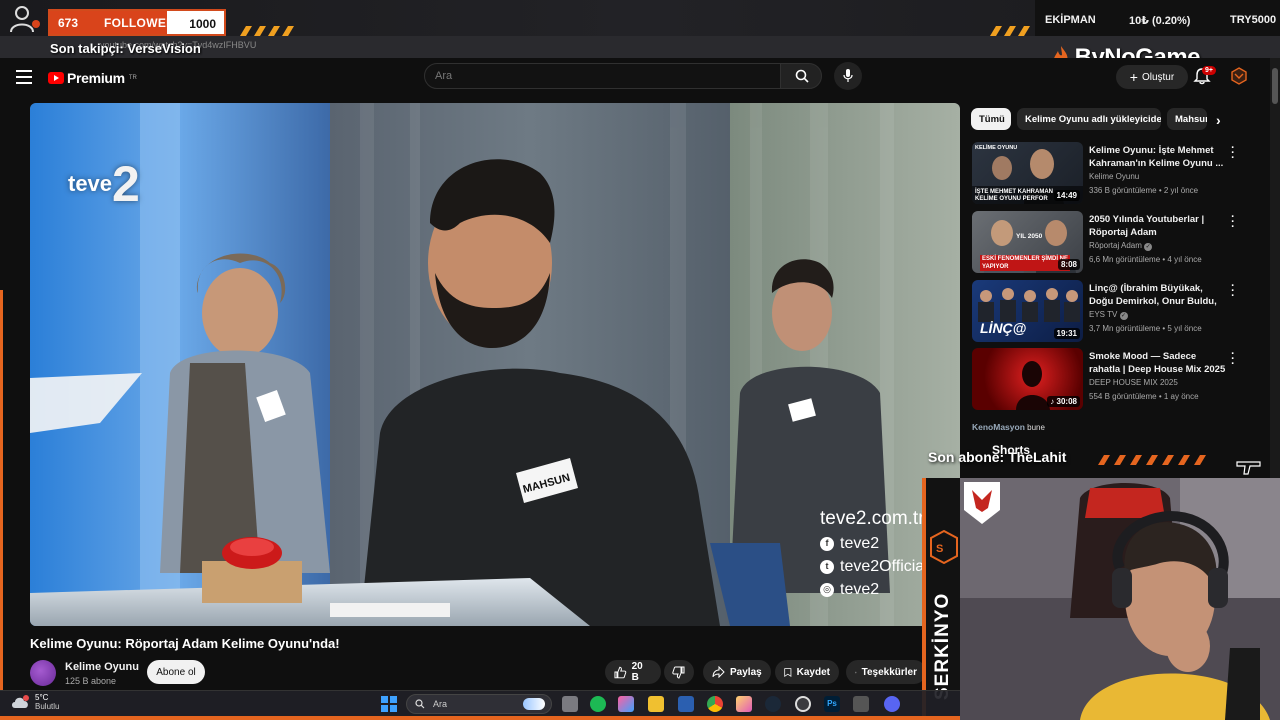  What do you see at coordinates (998, 427) in the screenshot?
I see `shorts-user: KenoMasyon` at bounding box center [998, 427].